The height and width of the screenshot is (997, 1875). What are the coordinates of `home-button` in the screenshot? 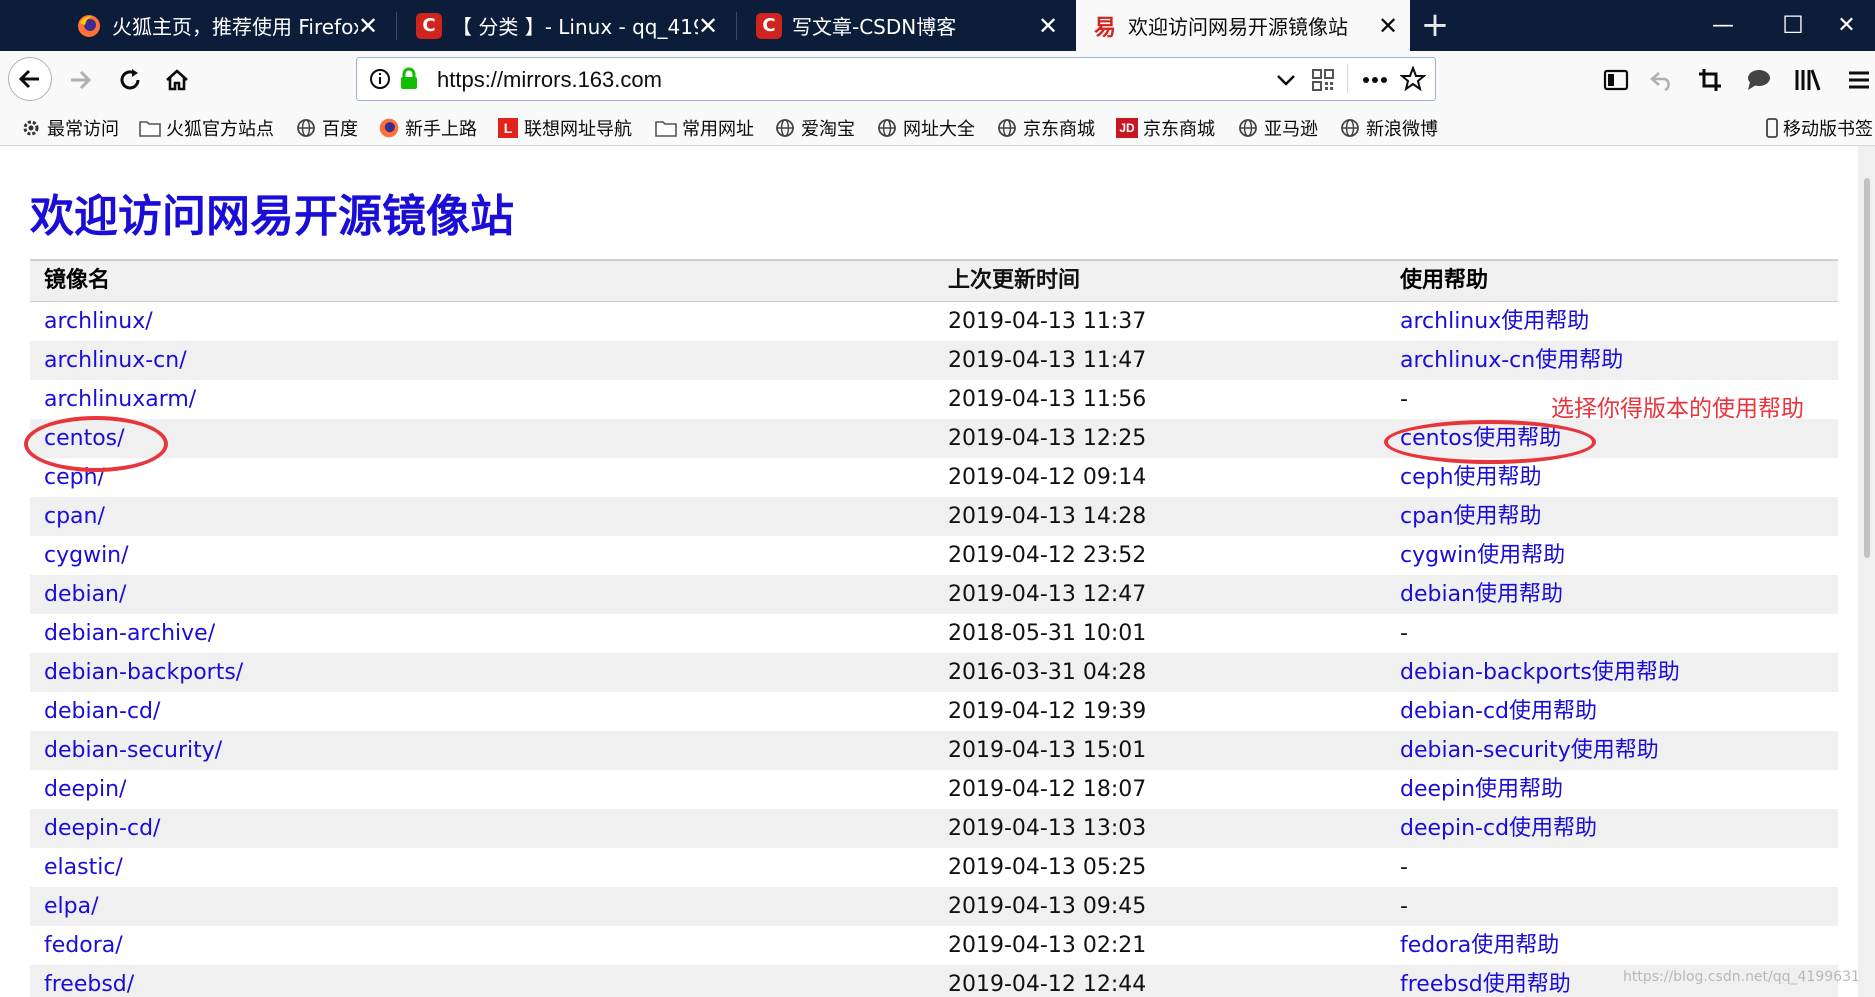 It's located at (177, 80).